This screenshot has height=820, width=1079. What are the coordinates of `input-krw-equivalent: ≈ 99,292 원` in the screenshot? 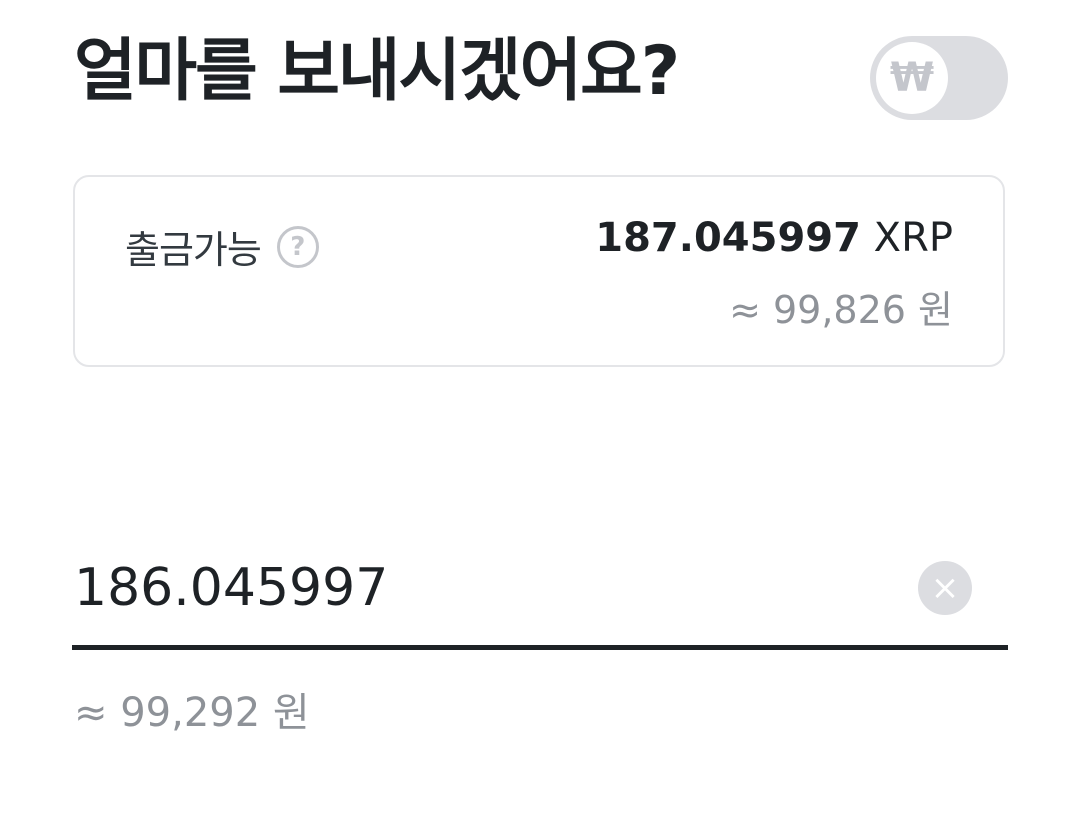 It's located at (192, 713).